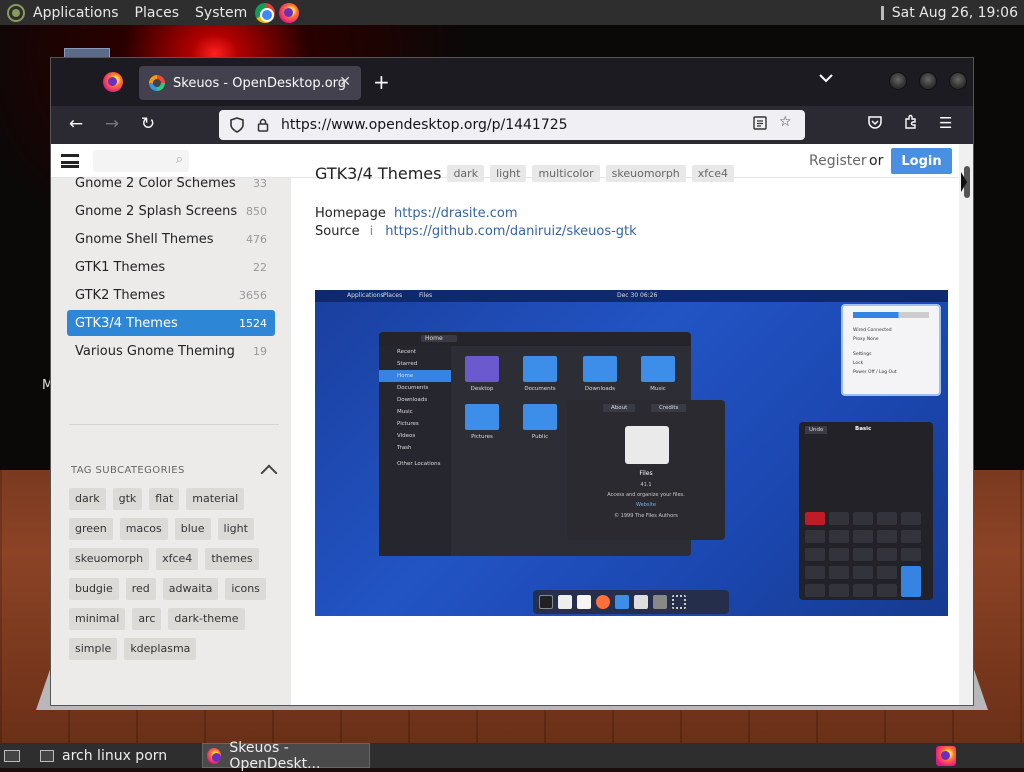 Image resolution: width=1024 pixels, height=772 pixels. I want to click on tag-chip: red, so click(140, 589).